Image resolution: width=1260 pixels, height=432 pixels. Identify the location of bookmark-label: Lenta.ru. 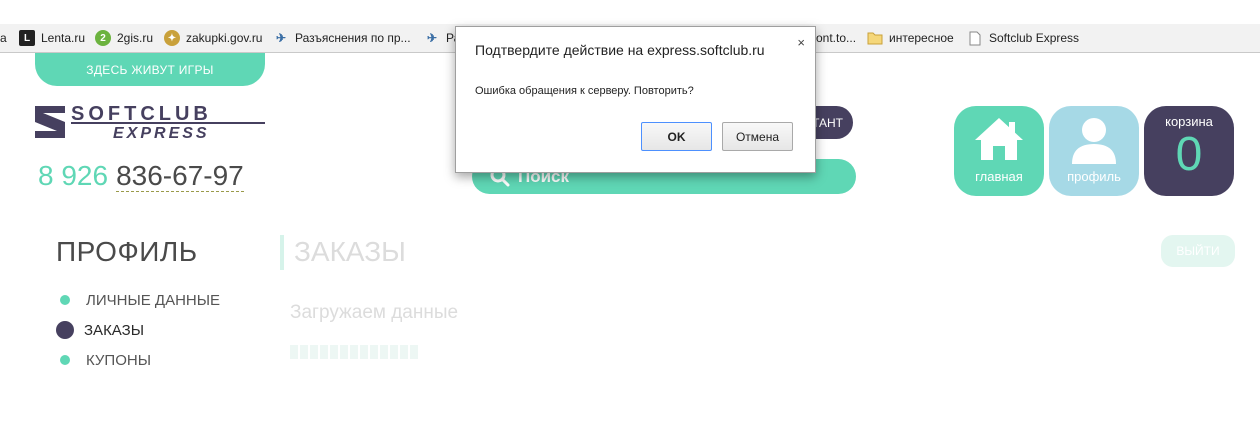
(63, 38).